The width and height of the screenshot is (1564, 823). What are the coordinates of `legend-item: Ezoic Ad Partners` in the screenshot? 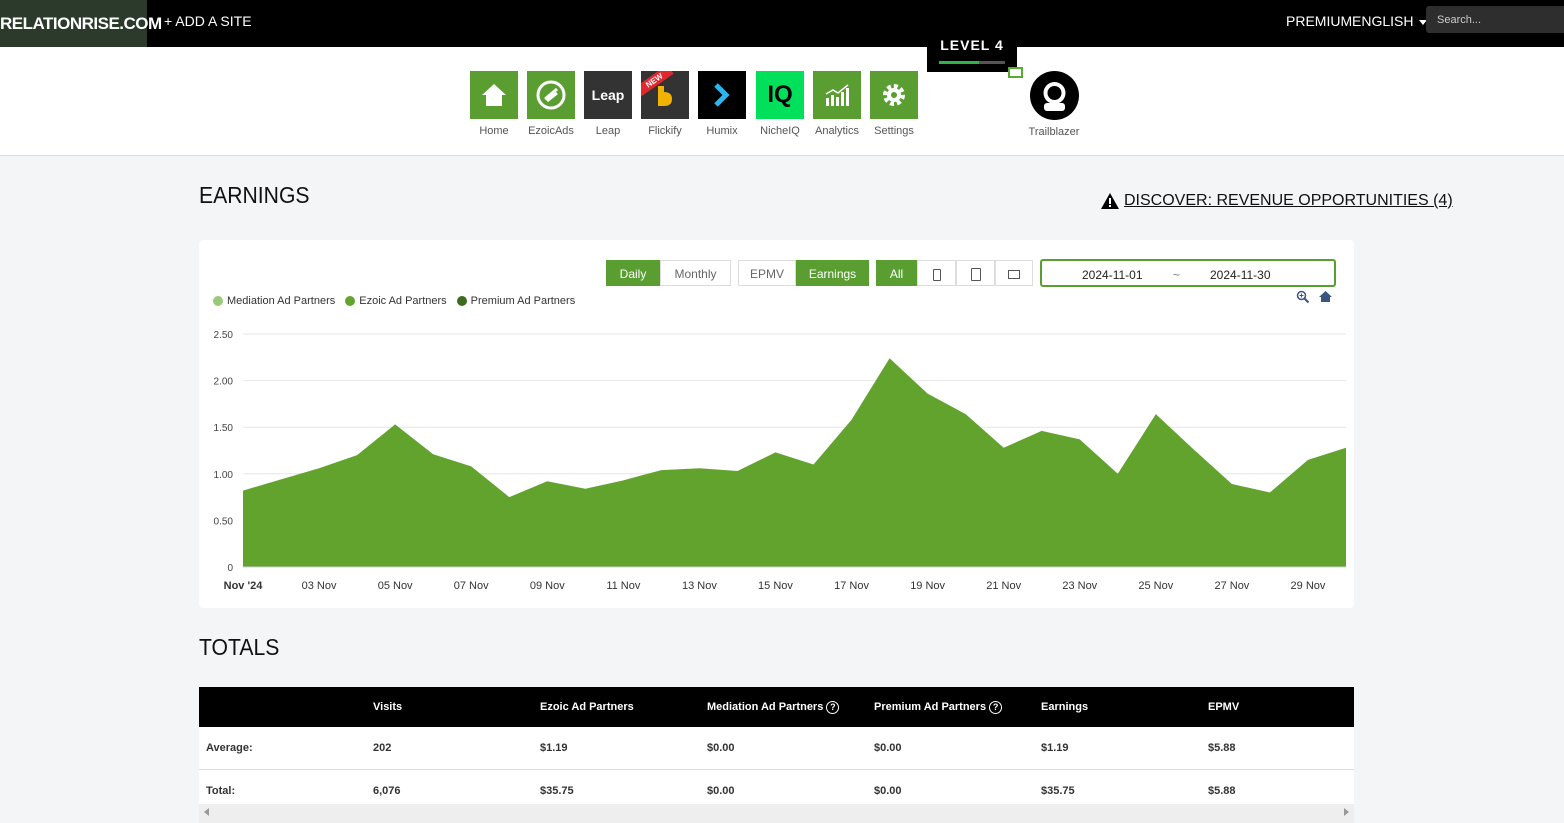 It's located at (396, 301).